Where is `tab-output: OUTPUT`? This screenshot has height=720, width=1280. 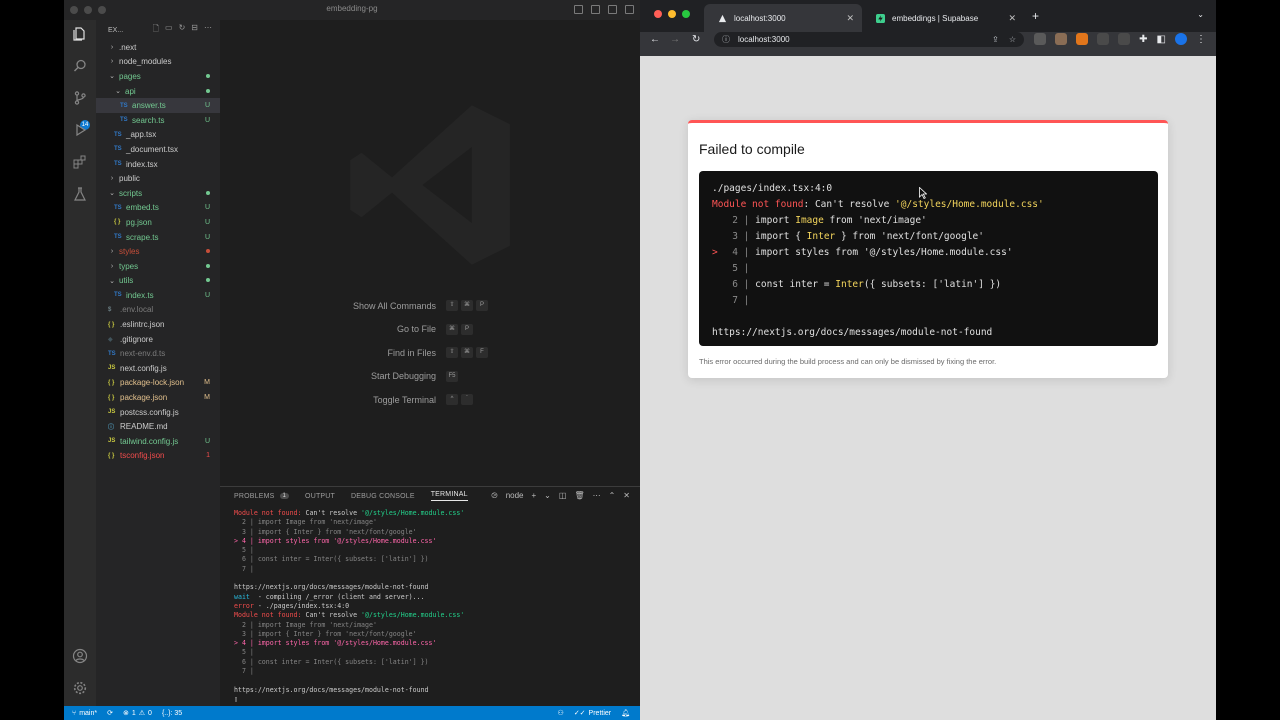
tab-output: OUTPUT is located at coordinates (320, 496).